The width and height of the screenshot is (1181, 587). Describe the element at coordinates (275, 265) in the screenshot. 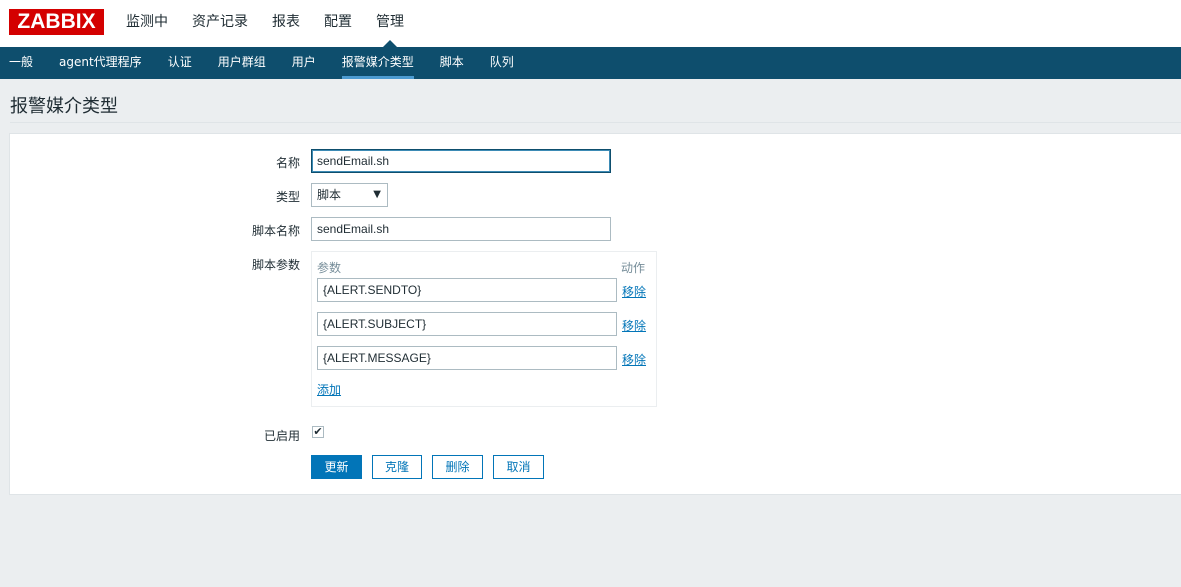

I see `script-params-label: 脚本参数` at that location.